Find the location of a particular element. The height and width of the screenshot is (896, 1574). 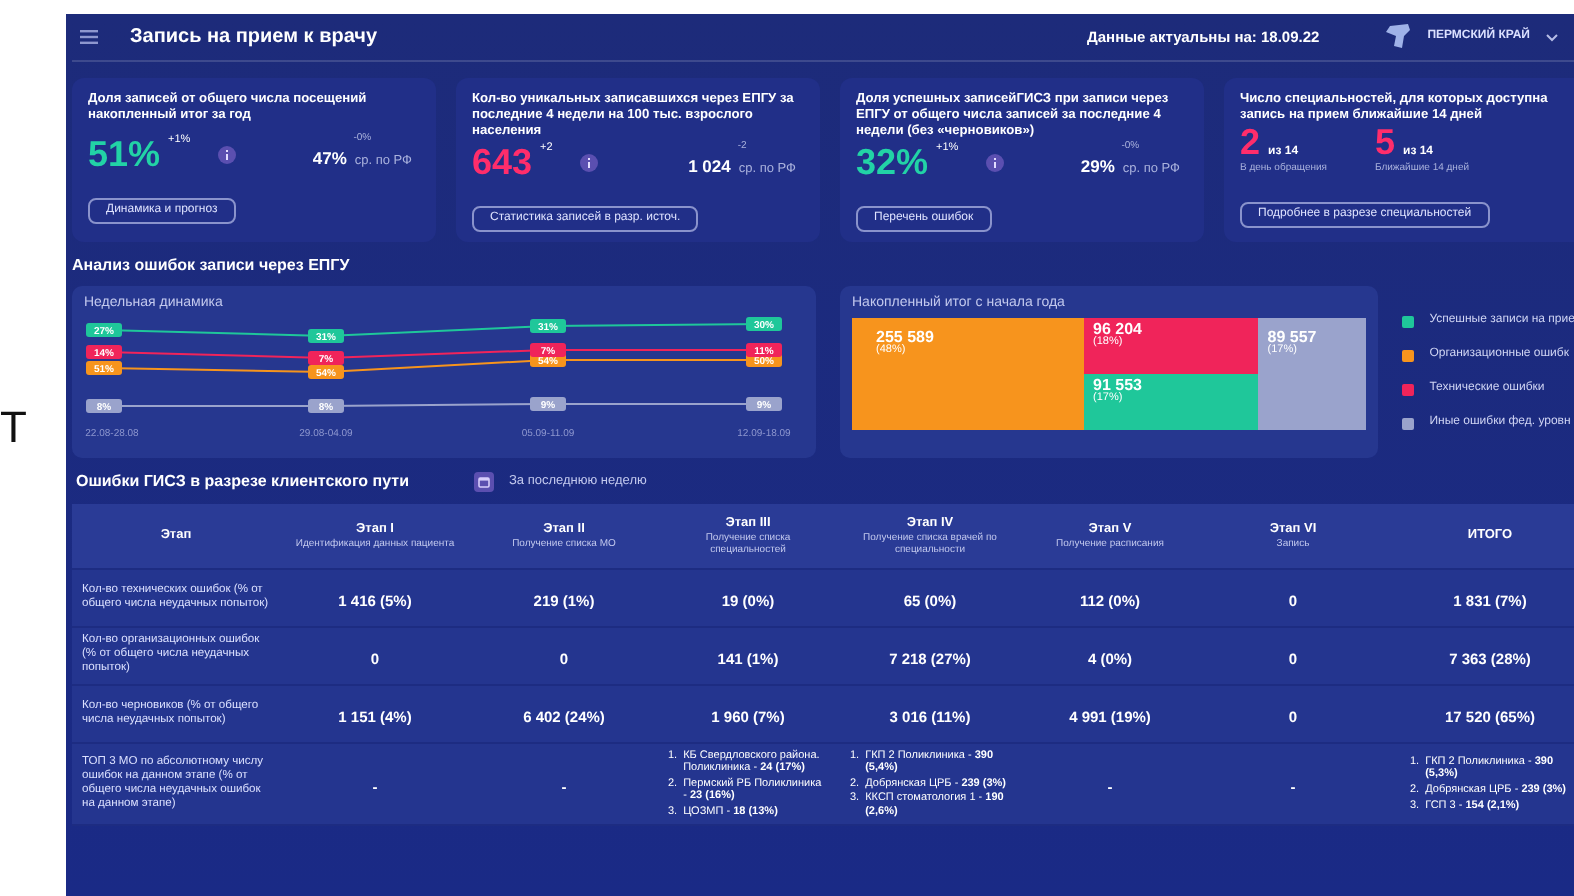

metric-value: 2 is located at coordinates (1250, 141).